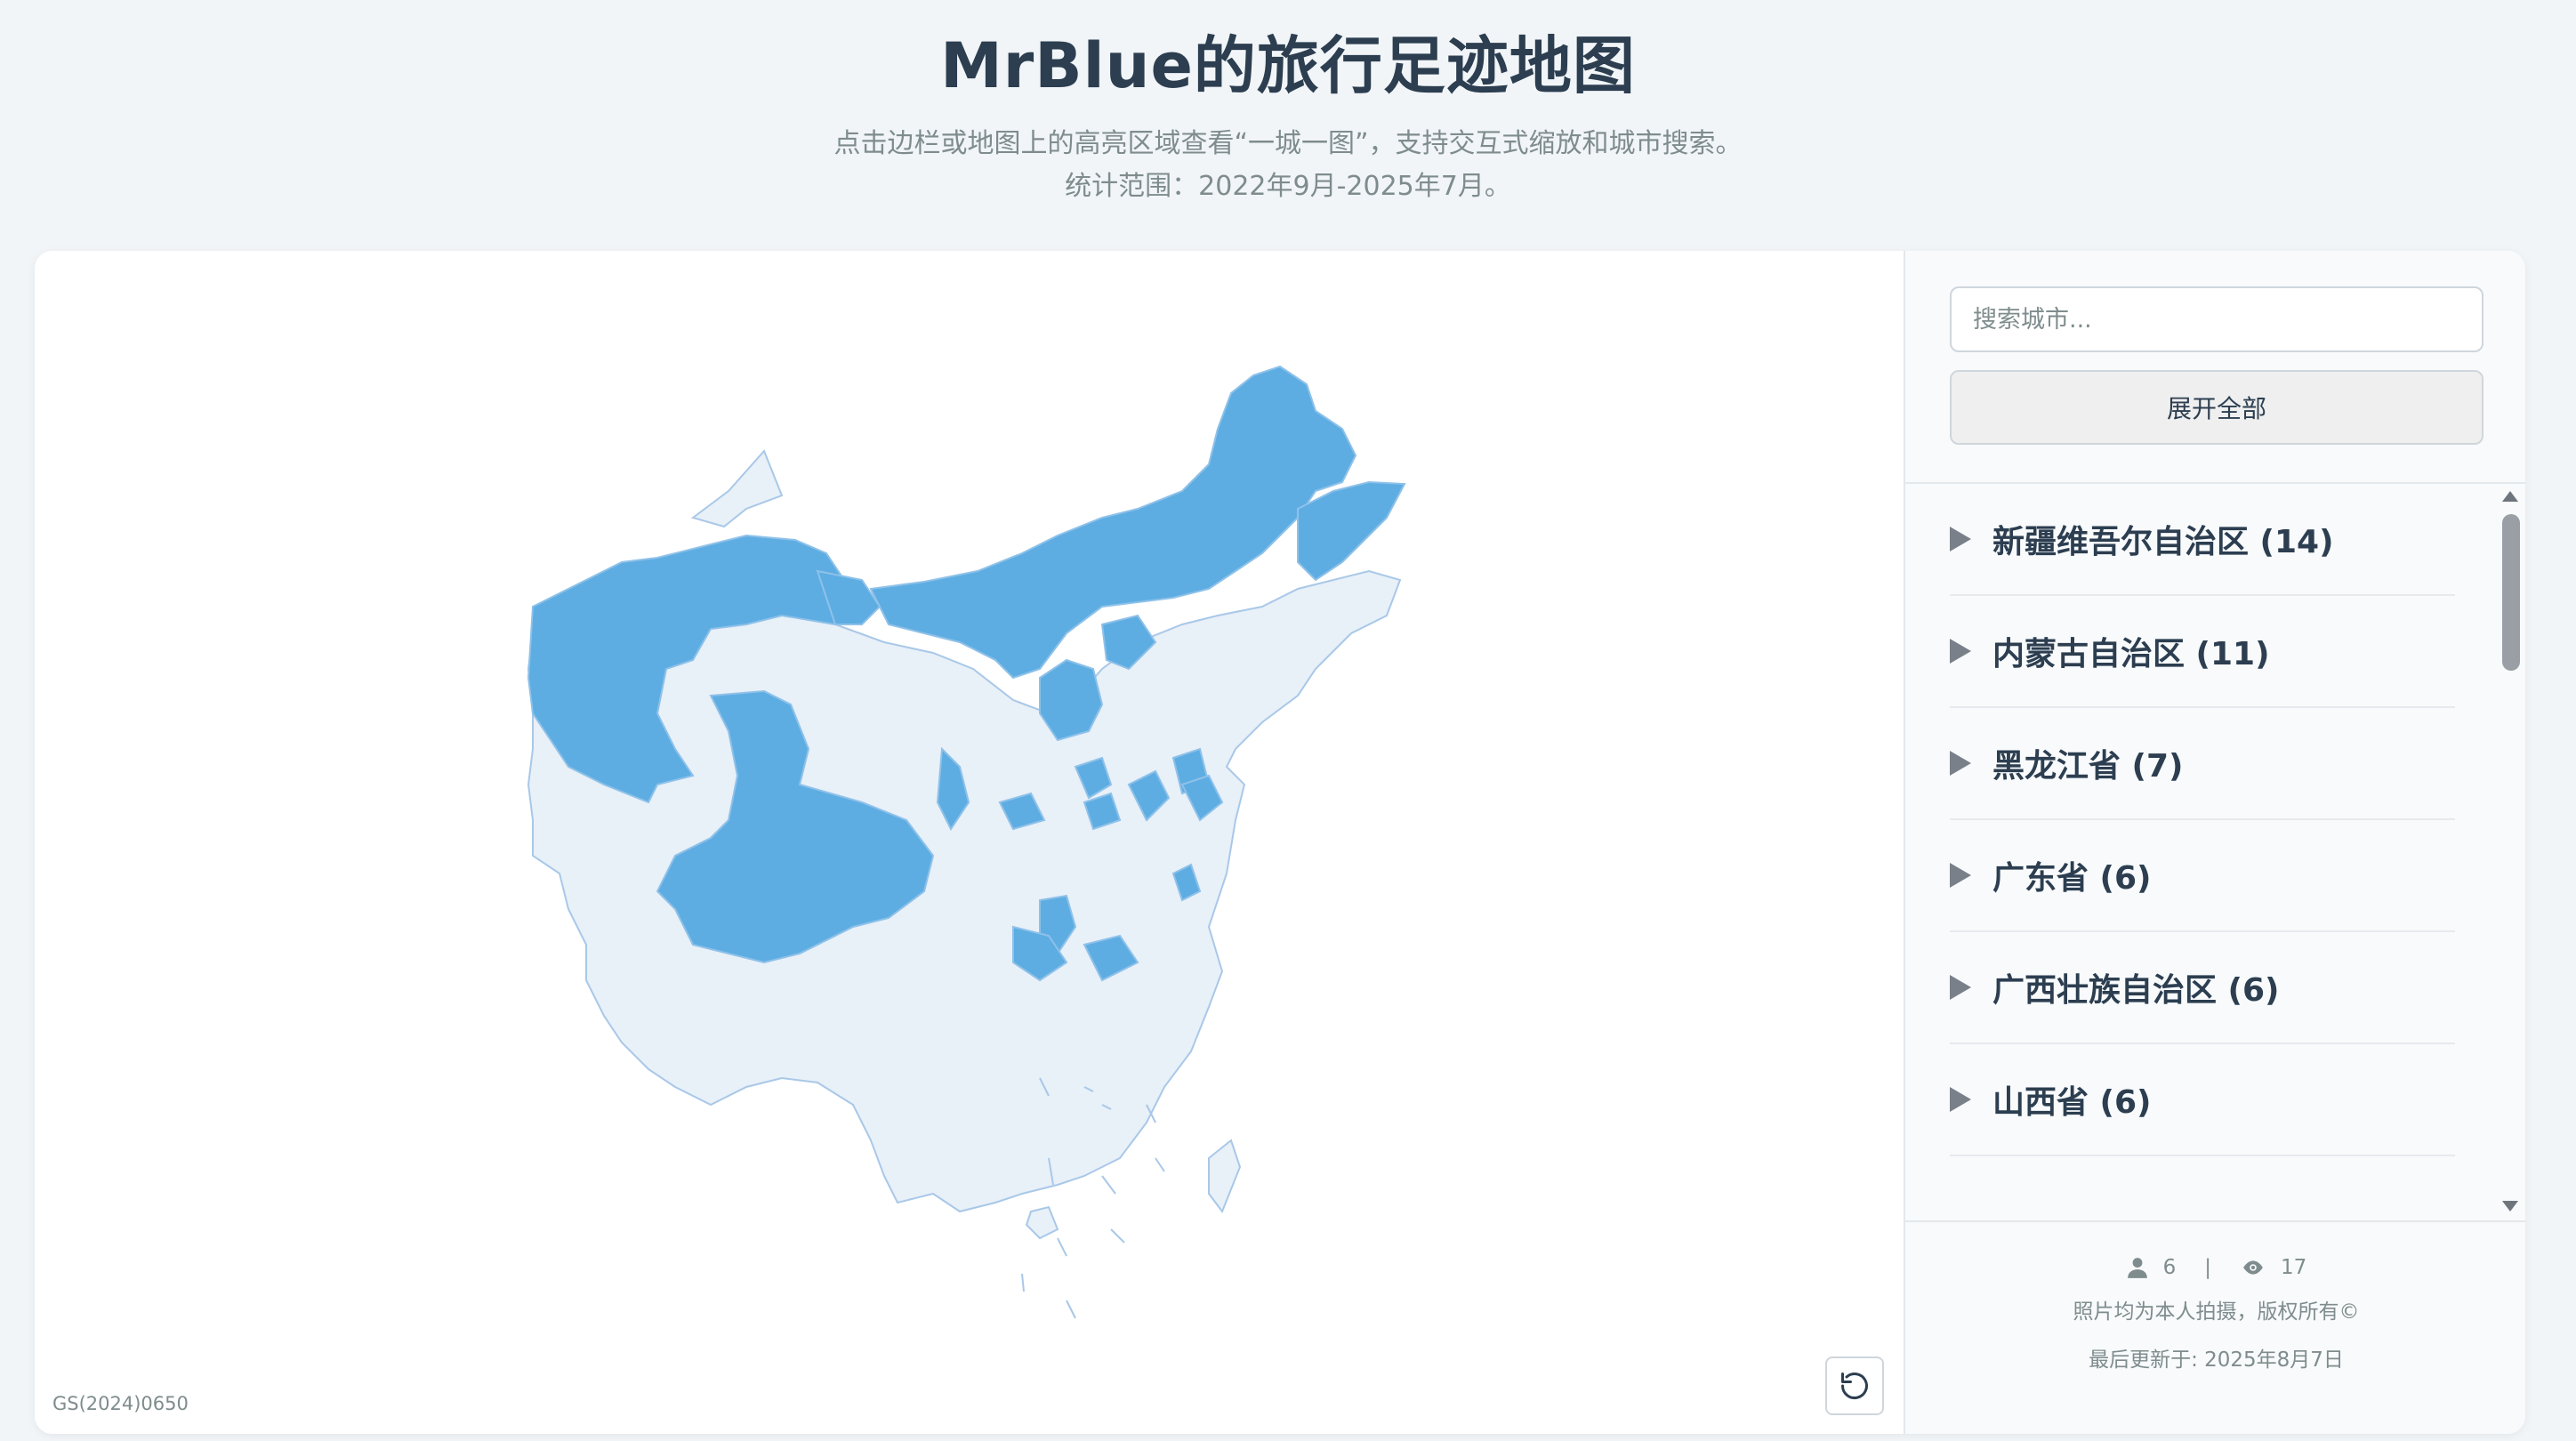 The image size is (2576, 1441). Describe the element at coordinates (1288, 186) in the screenshot. I see `subtitle-line-2: 统计范围：2022年9月-2025年7月。` at that location.